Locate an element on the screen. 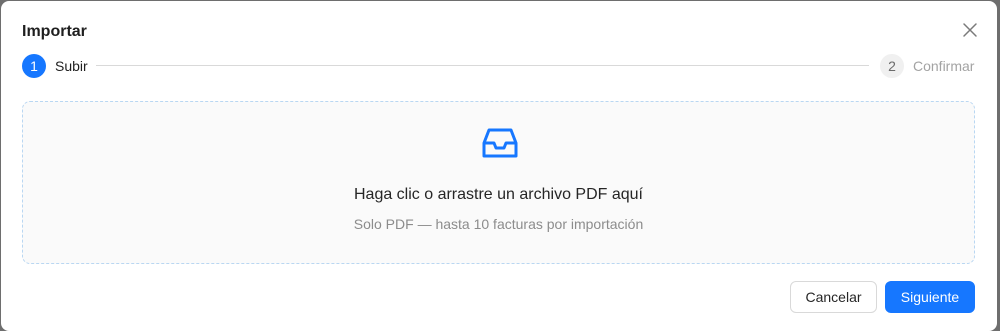  close-button is located at coordinates (970, 30).